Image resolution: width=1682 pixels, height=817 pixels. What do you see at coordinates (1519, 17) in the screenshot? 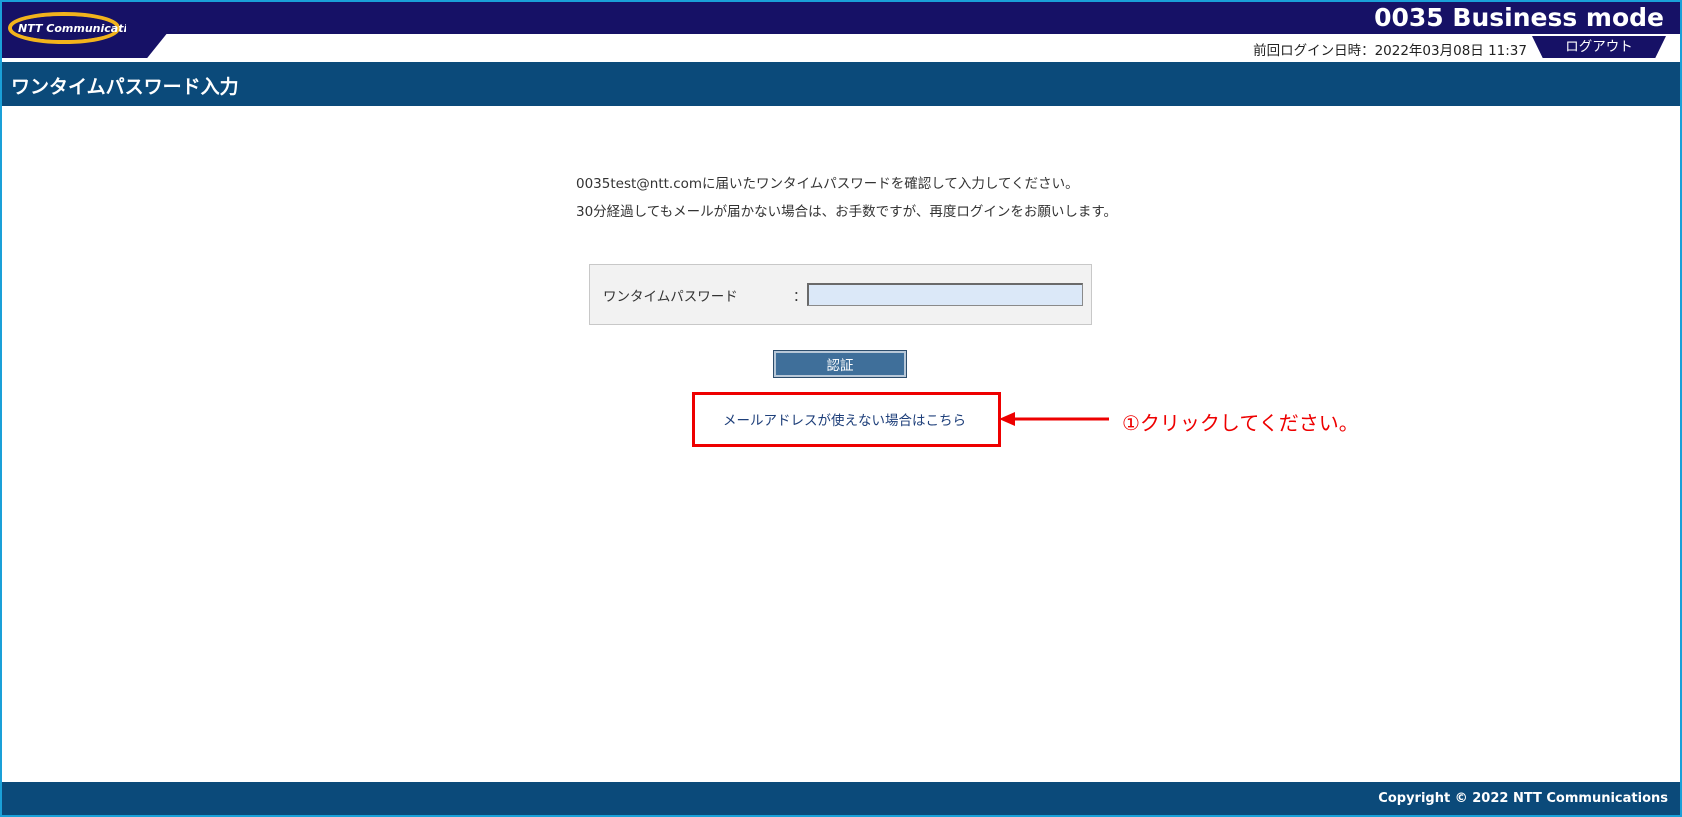
I see `app-title: 0035 Business mode` at bounding box center [1519, 17].